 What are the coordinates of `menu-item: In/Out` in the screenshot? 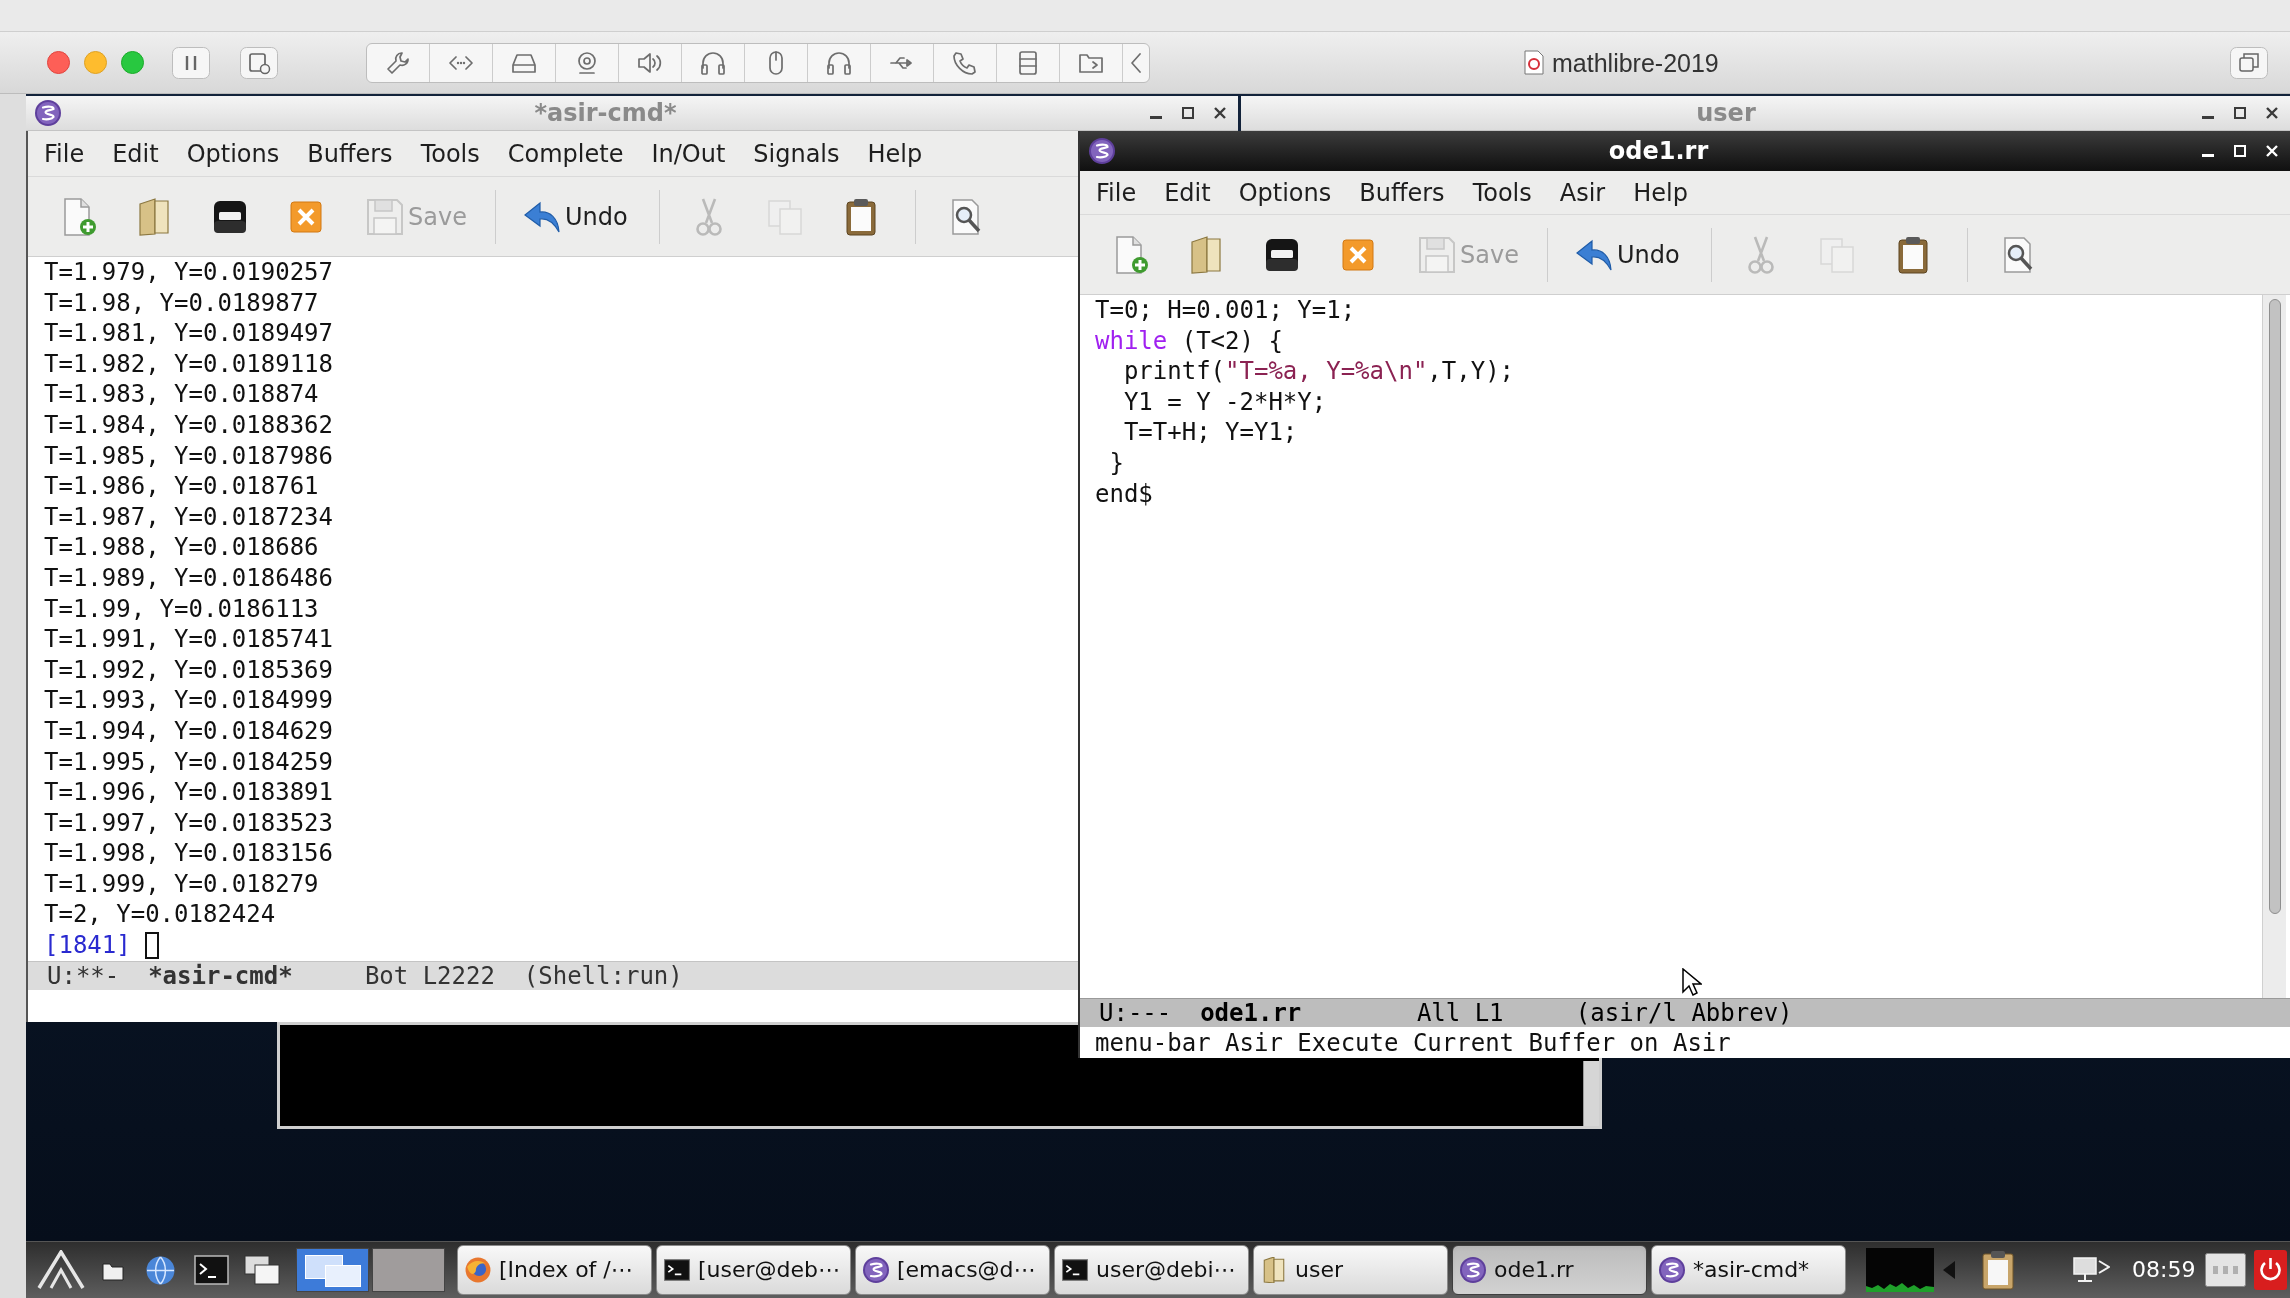 It's located at (688, 153).